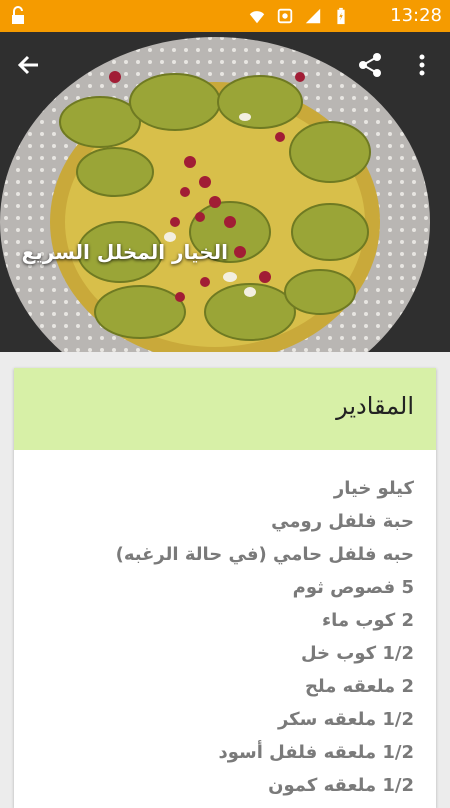  Describe the element at coordinates (225, 409) in the screenshot. I see `ingredients-header: المقادير` at that location.